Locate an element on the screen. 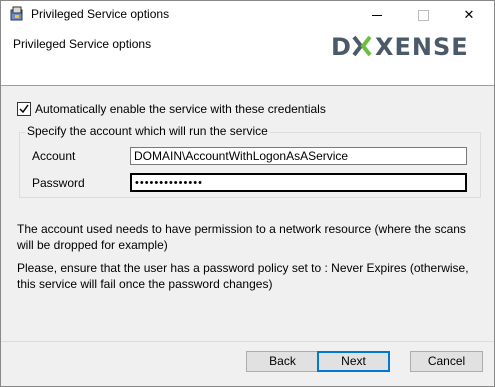  maximize-button is located at coordinates (423, 15).